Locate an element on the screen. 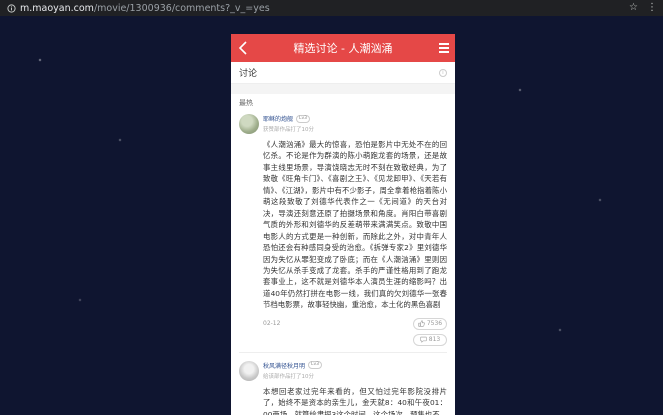 This screenshot has width=663, height=415. info-icon: i is located at coordinates (443, 72).